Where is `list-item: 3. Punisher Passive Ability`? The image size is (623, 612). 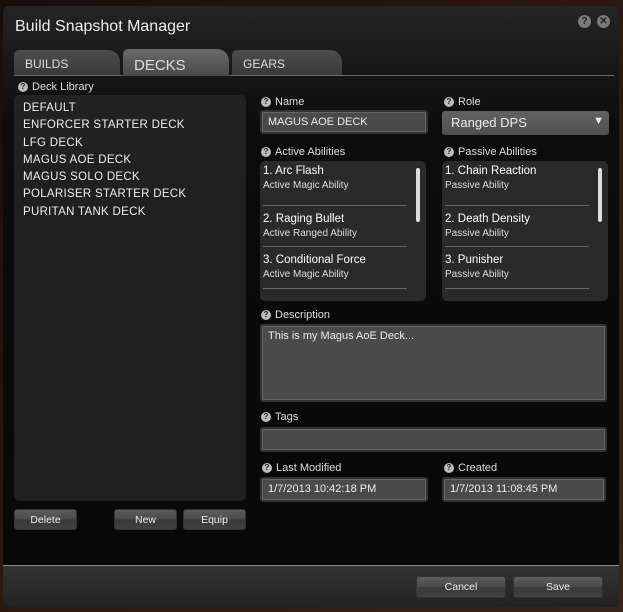 list-item: 3. Punisher Passive Ability is located at coordinates (517, 268).